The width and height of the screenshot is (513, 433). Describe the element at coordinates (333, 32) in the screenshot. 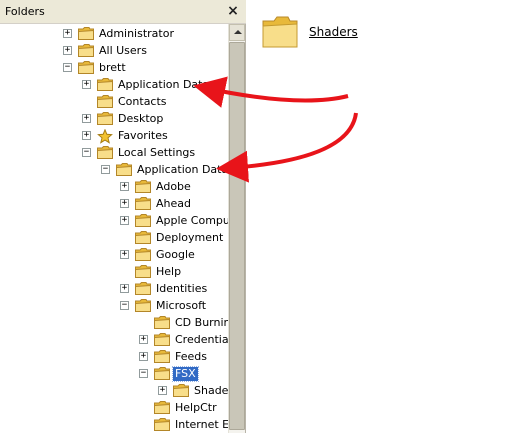

I see `shaders-folder-label: Shaders` at that location.